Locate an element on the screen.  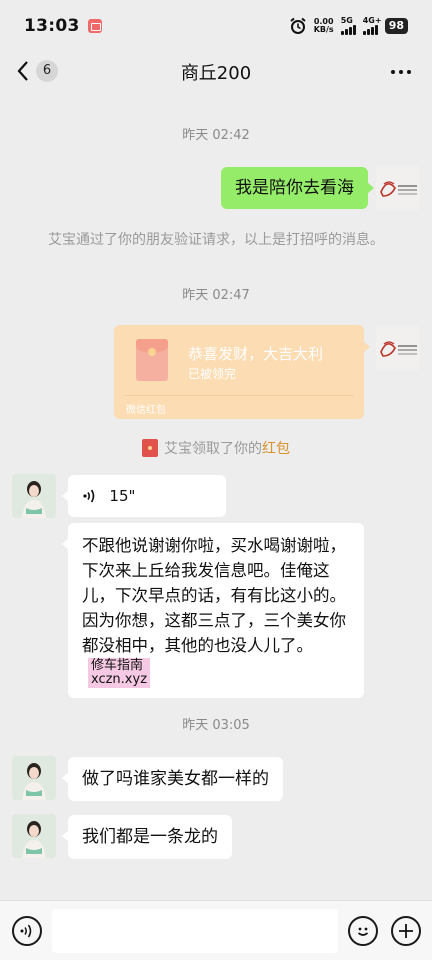
watermark-label: 修车指南 xczn.xyz is located at coordinates (119, 673).